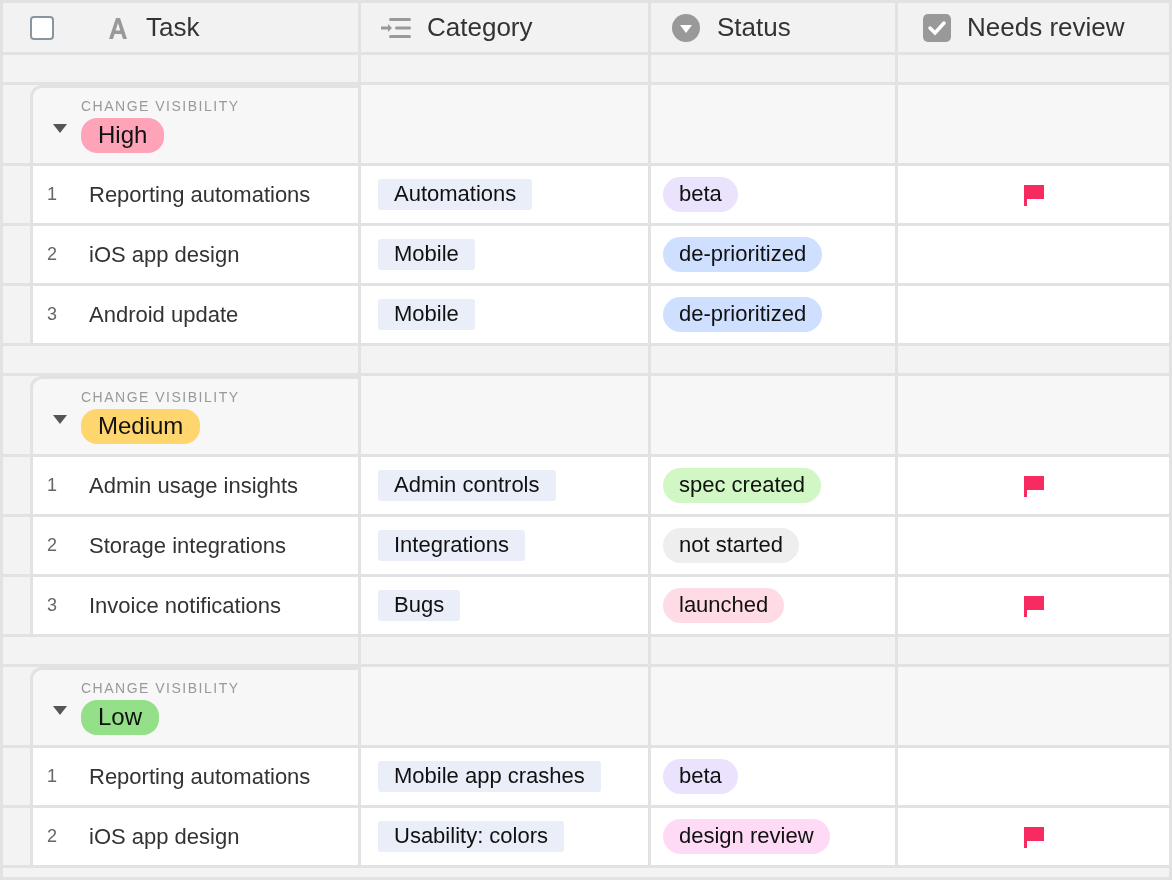 The height and width of the screenshot is (880, 1172). Describe the element at coordinates (686, 27) in the screenshot. I see `dropdown-icon` at that location.